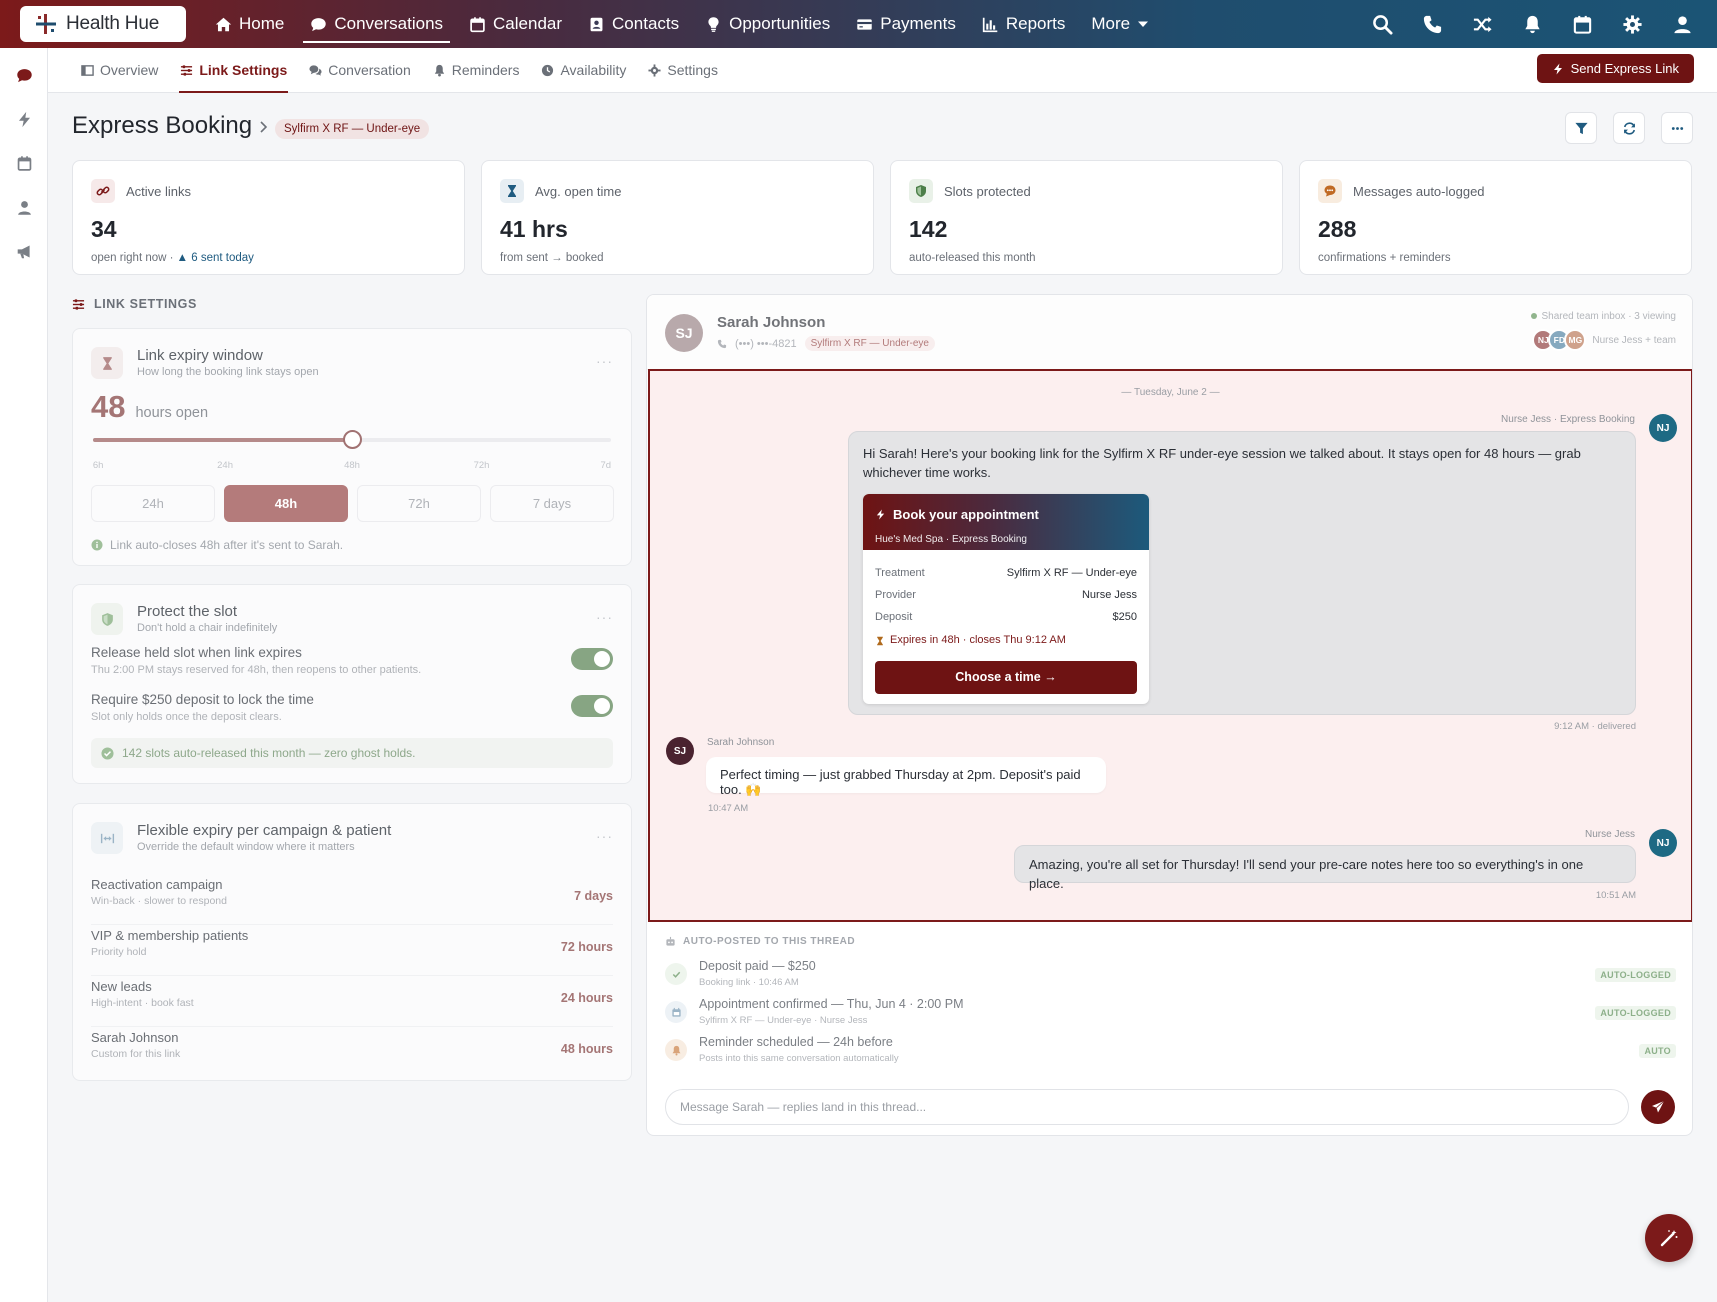  I want to click on tab-link-settings: Link Settings, so click(233, 70).